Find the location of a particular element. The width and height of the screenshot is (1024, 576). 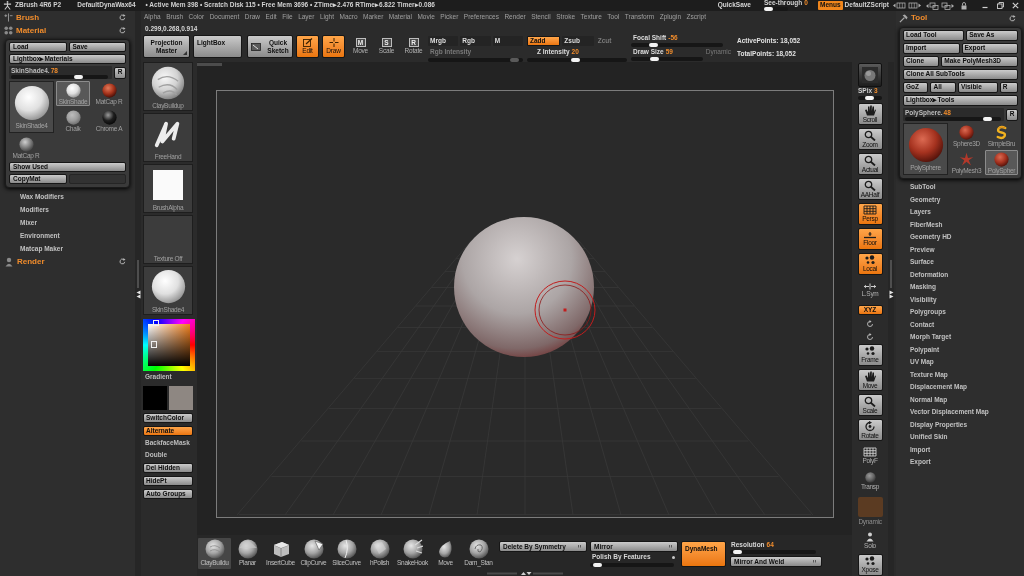

grooved-sphere-icon is located at coordinates (478, 549).